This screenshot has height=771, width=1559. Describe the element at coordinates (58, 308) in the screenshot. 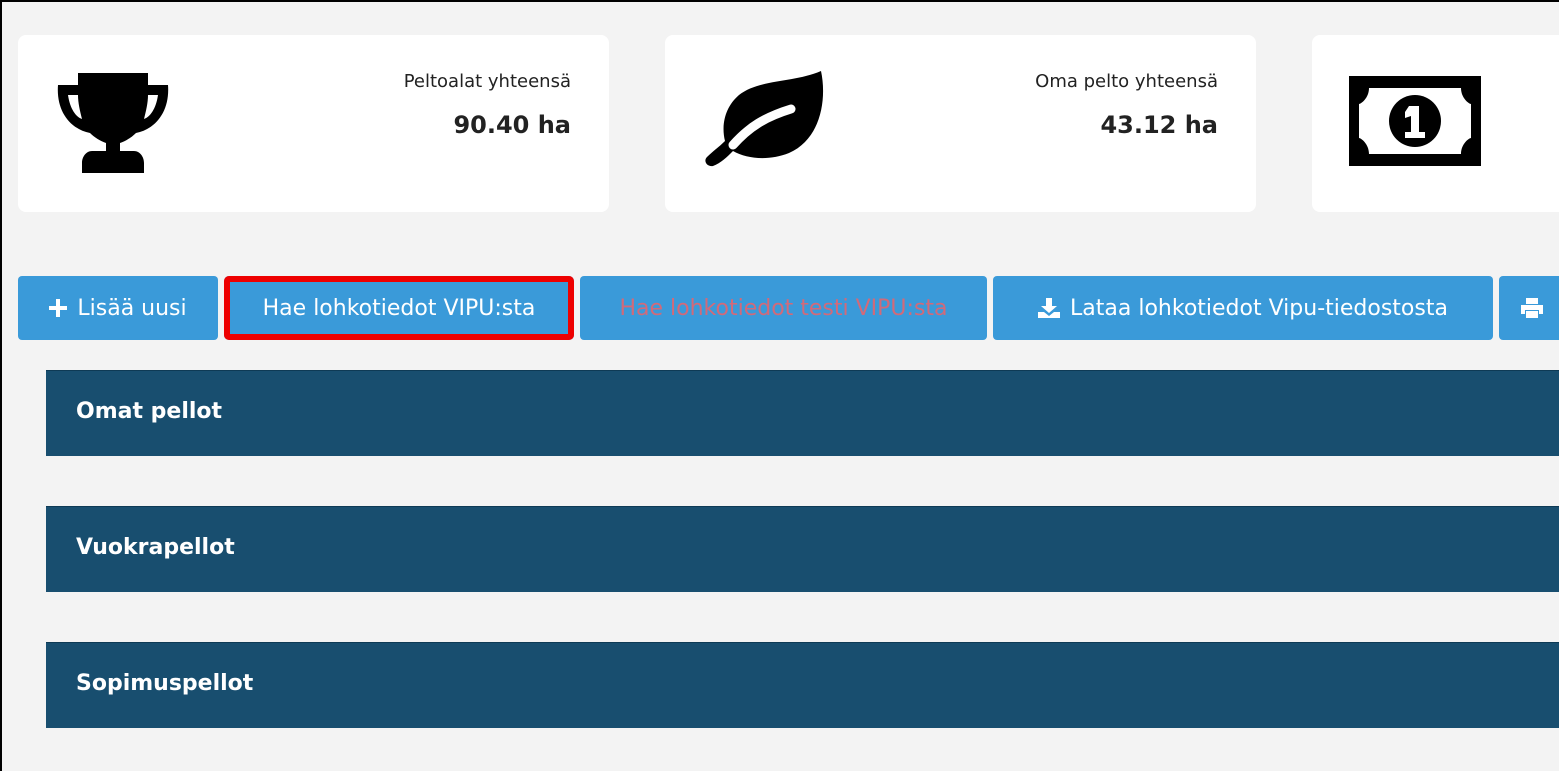

I see `plus-icon` at that location.